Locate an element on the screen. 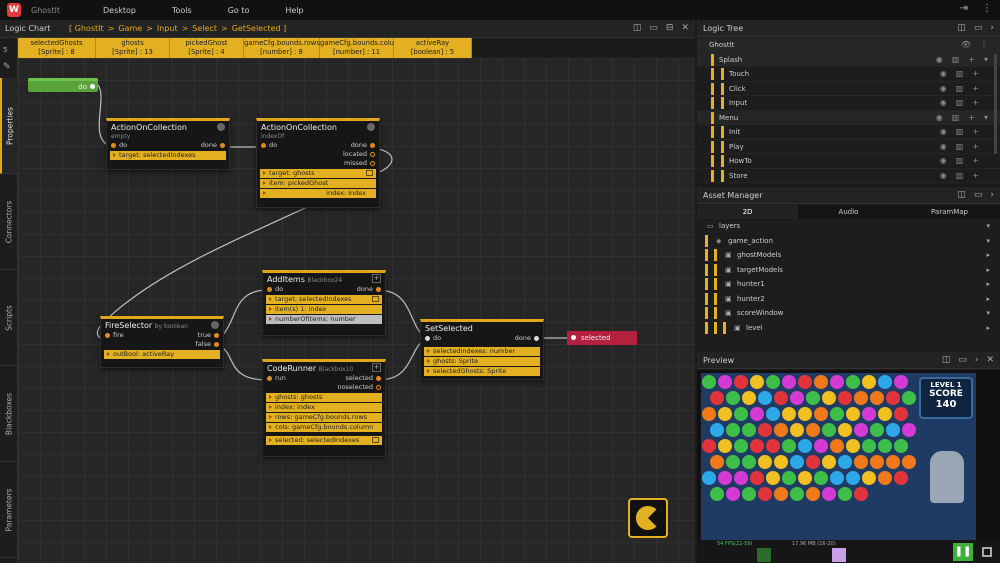  chevron-icon: ▸ is located at coordinates (988, 255).